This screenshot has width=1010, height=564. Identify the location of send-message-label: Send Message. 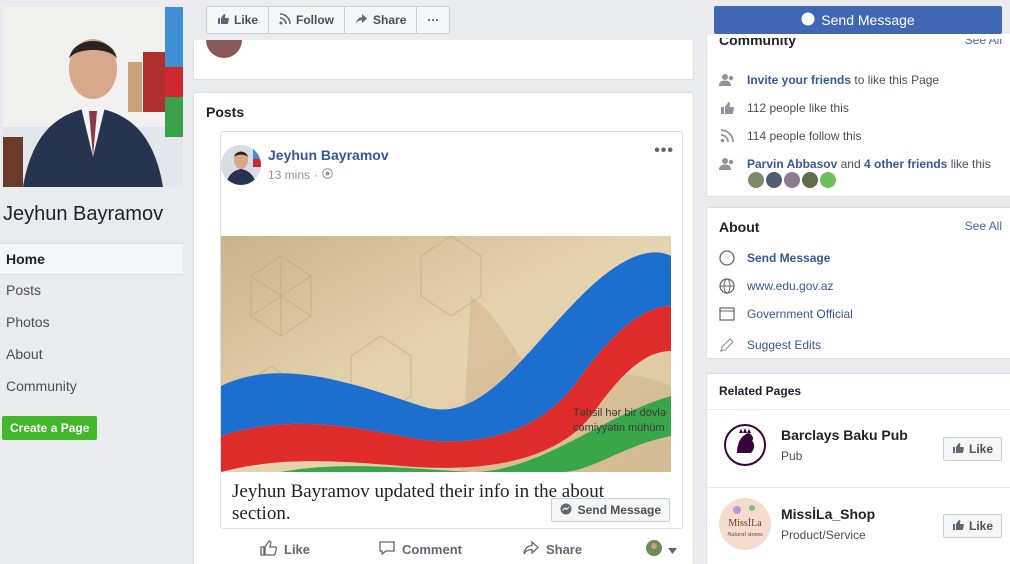
(868, 20).